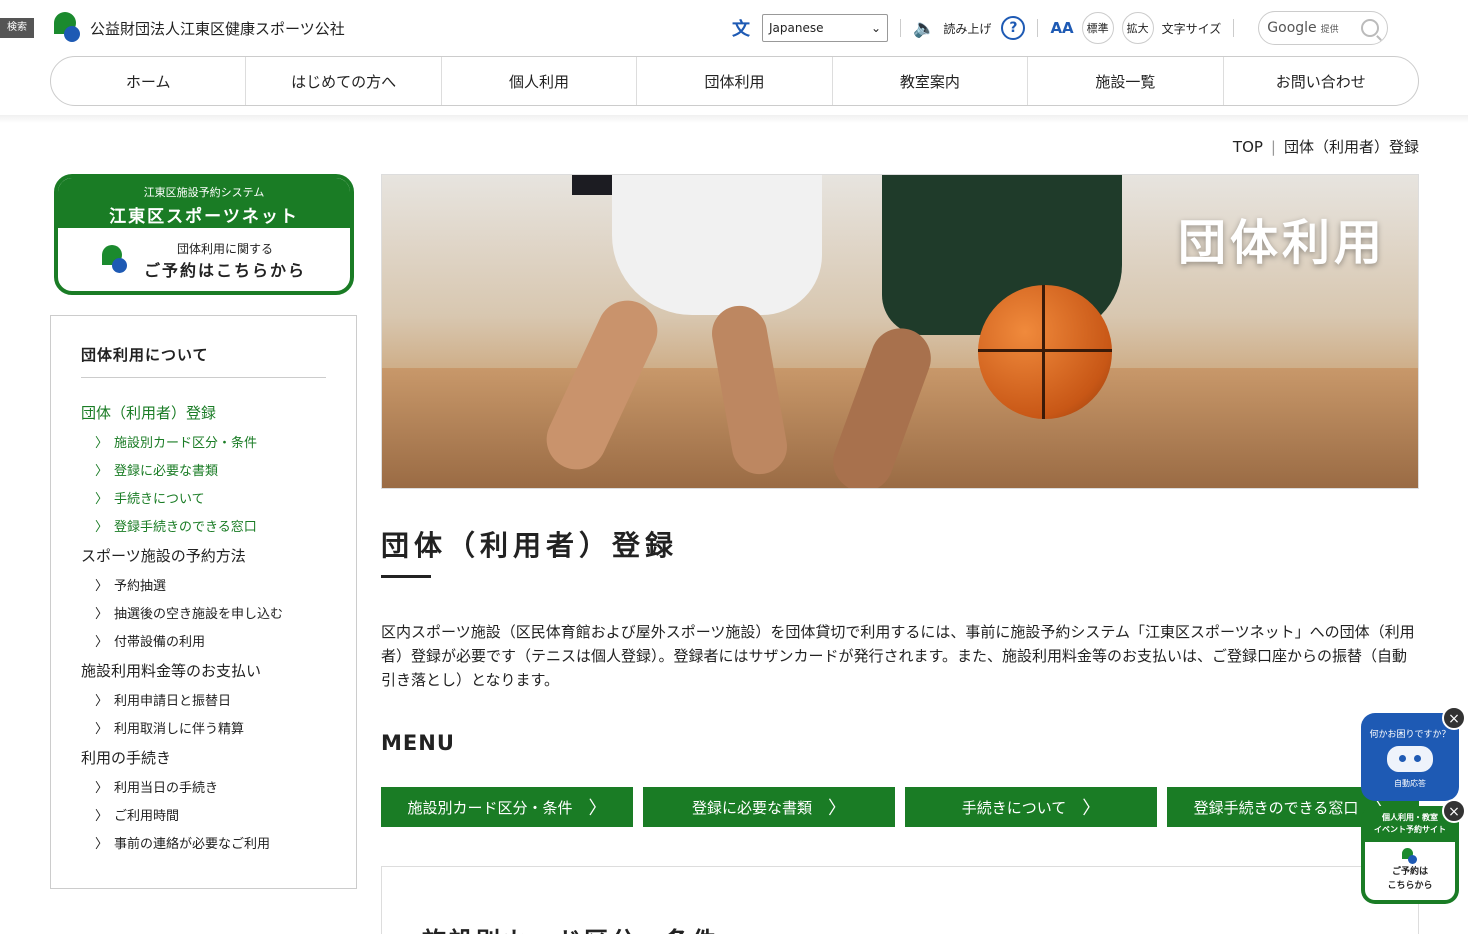 The width and height of the screenshot is (1468, 934). Describe the element at coordinates (204, 203) in the screenshot. I see `banner-header: 江東区施設予約システム 江東区スポーツネット` at that location.